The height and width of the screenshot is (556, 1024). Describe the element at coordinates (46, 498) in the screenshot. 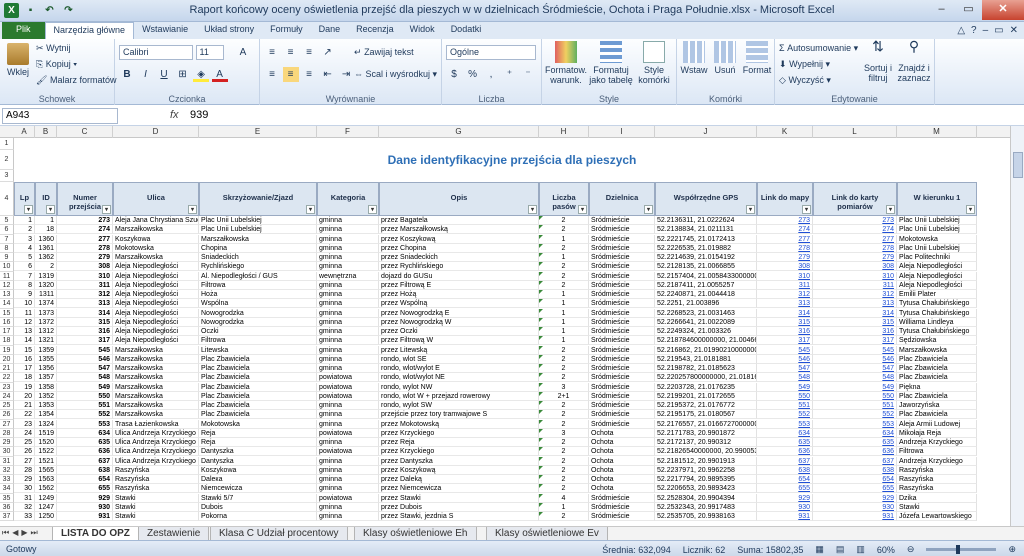

I see `cell: 1249` at that location.